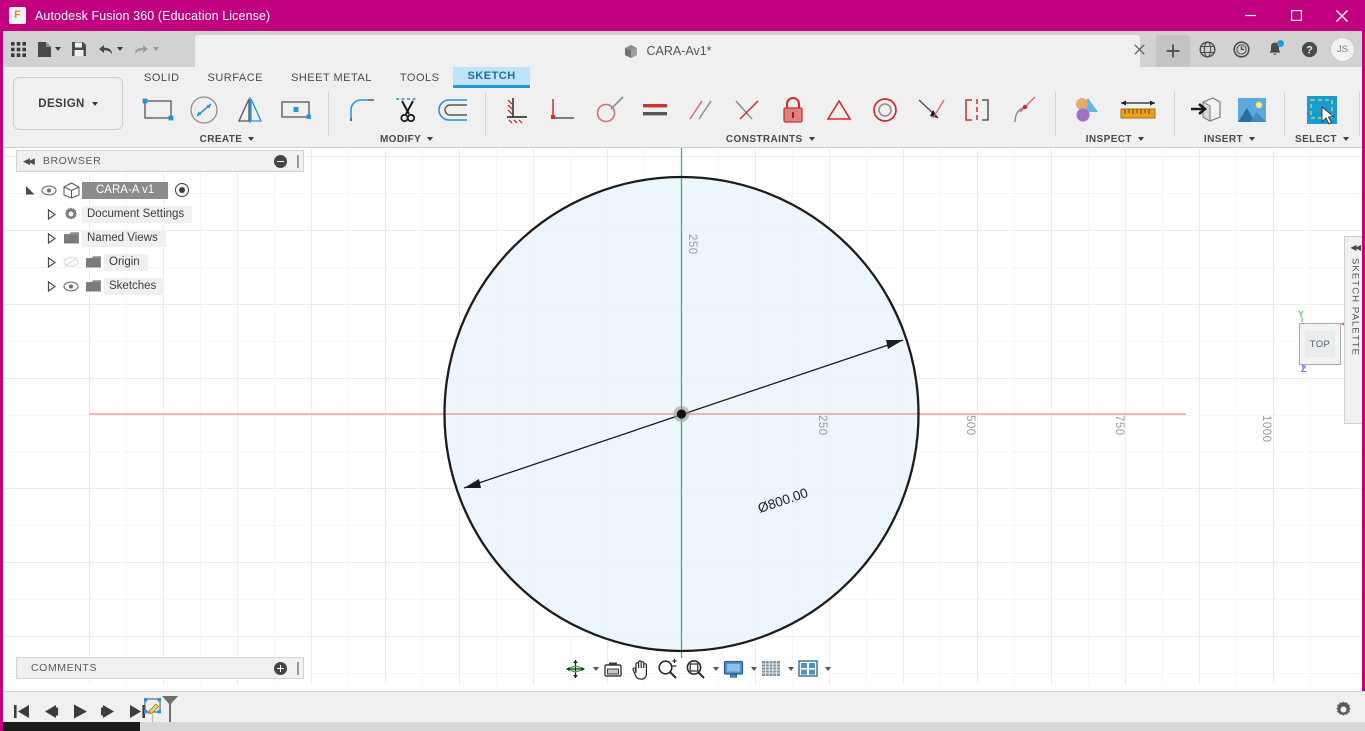  Describe the element at coordinates (158, 110) in the screenshot. I see `rectangle-tool-icon` at that location.